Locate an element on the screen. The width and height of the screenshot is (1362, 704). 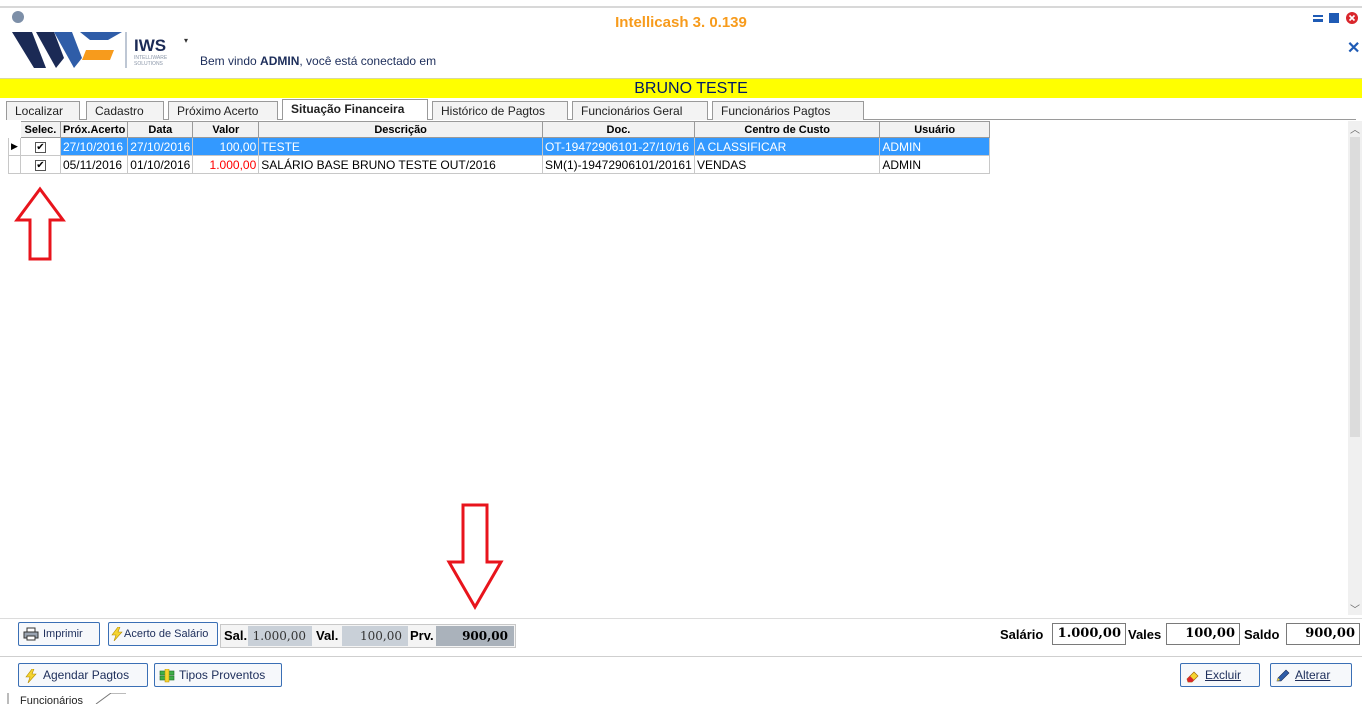
agendar-pagtos-button: Agendar Pagtos is located at coordinates (83, 675).